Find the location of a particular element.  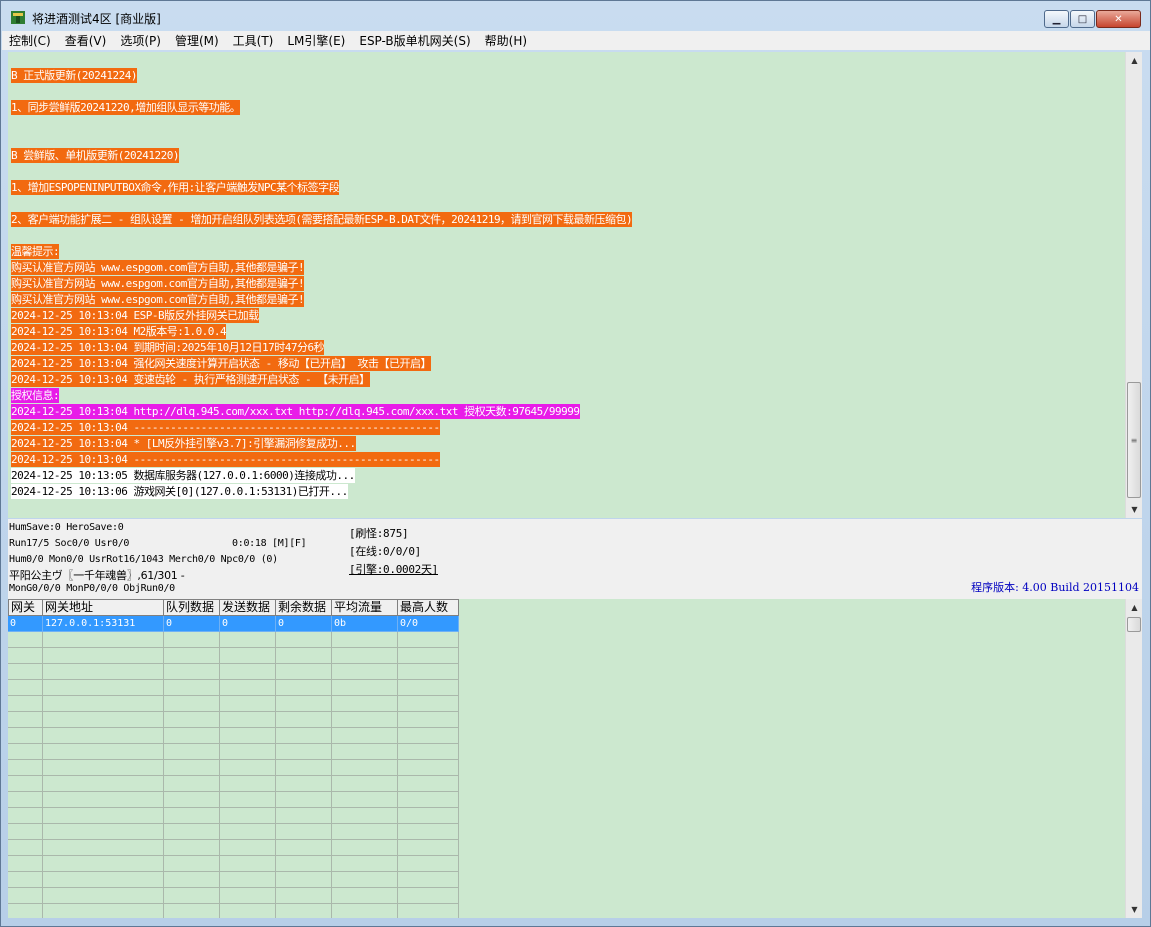

menu-espb-gateway: ESP-B版单机网关(S) is located at coordinates (414, 40).